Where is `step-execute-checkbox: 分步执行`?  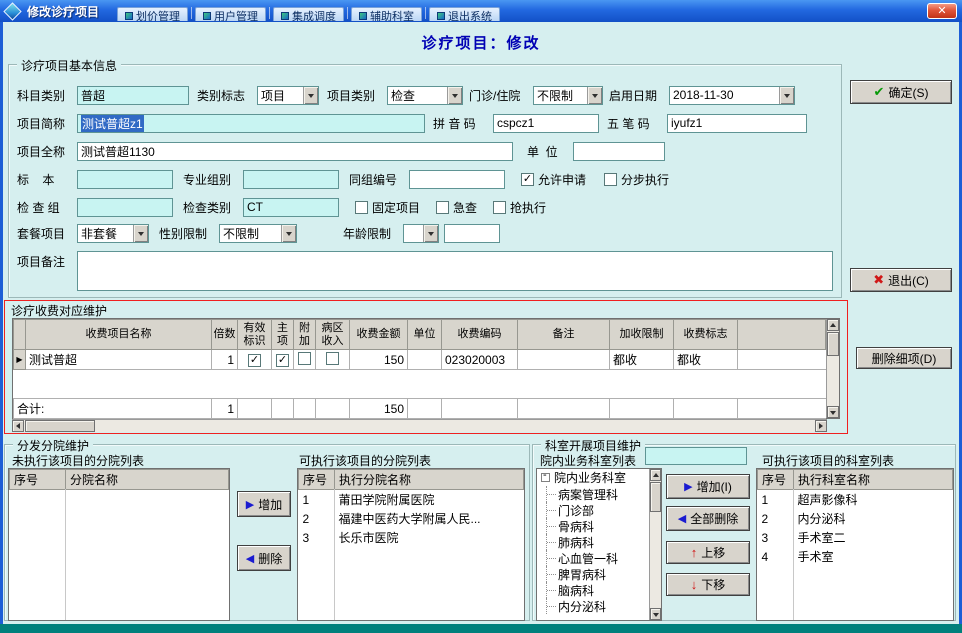 step-execute-checkbox: 分步执行 is located at coordinates (636, 179).